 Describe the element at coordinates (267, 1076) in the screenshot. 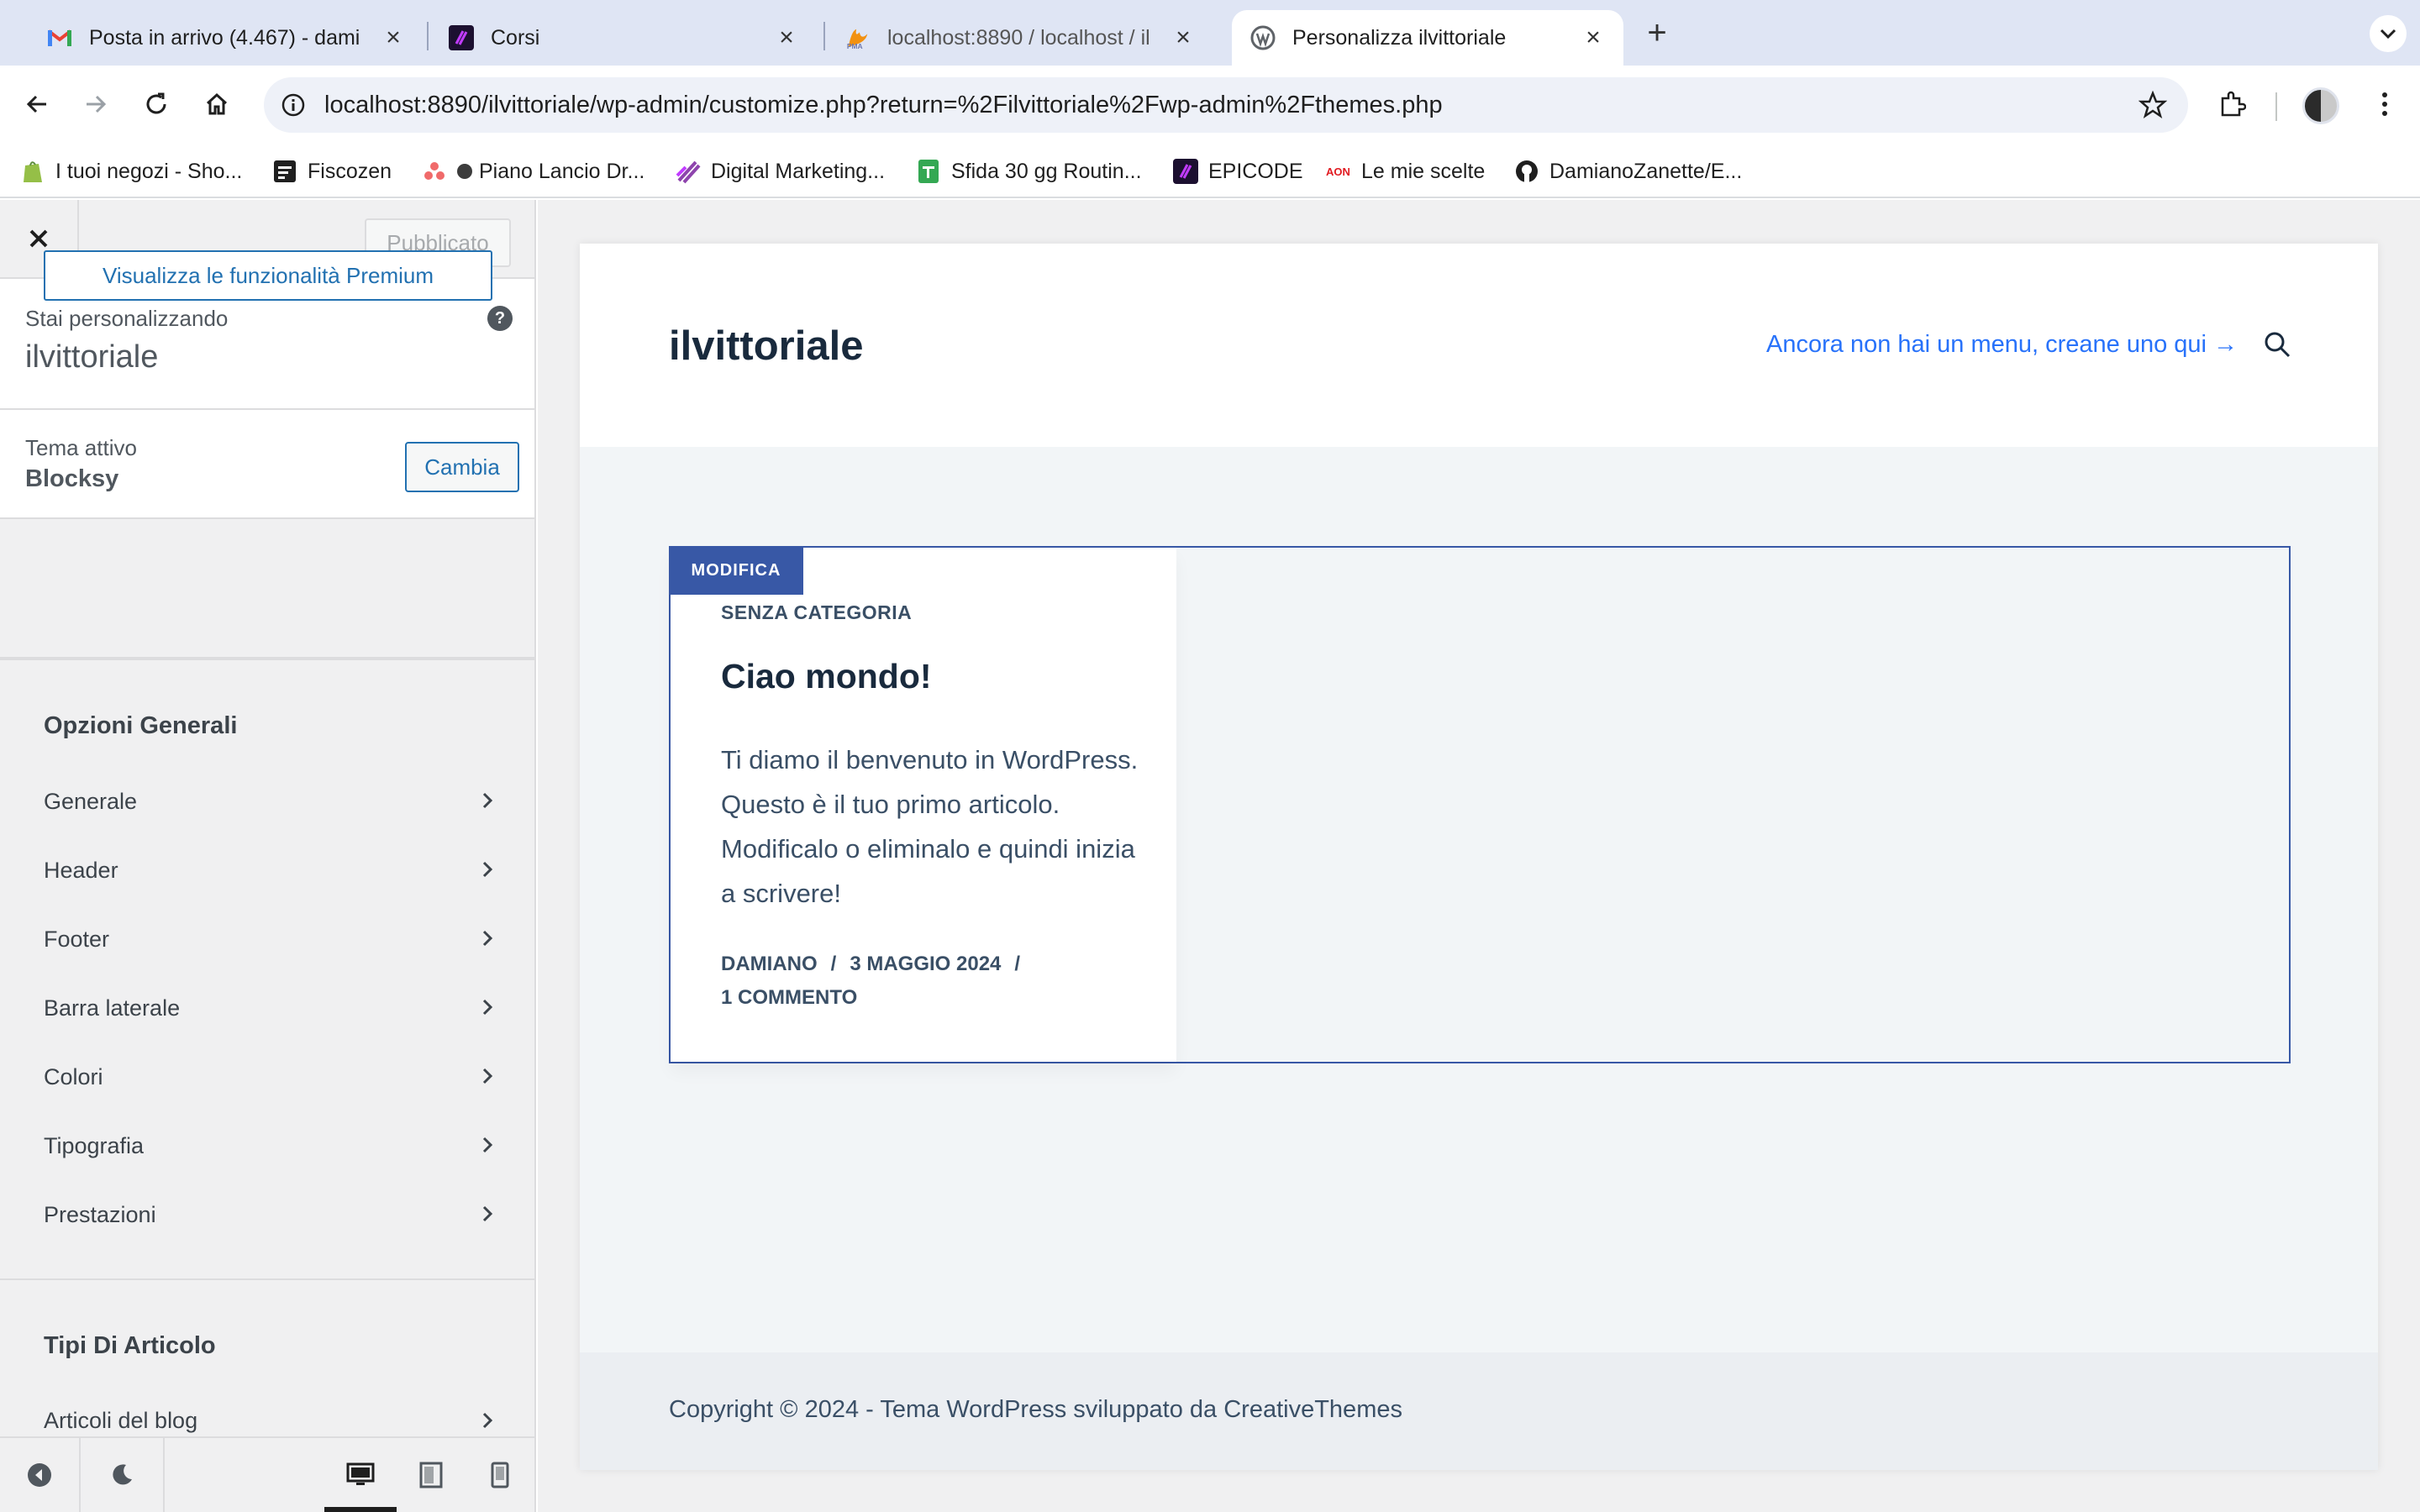

I see `panel-colors: Colori` at that location.